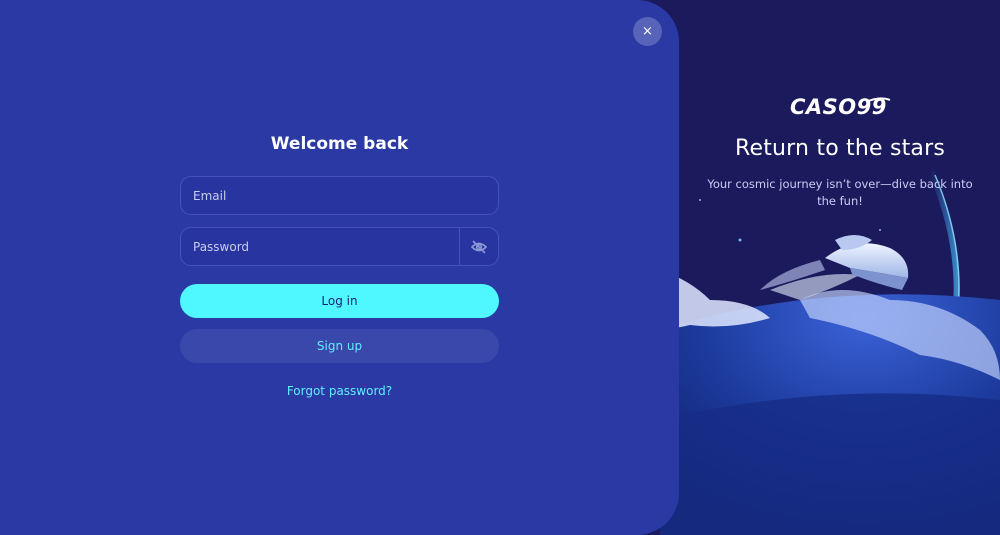 The width and height of the screenshot is (1000, 535). I want to click on signup-button: Sign up, so click(339, 346).